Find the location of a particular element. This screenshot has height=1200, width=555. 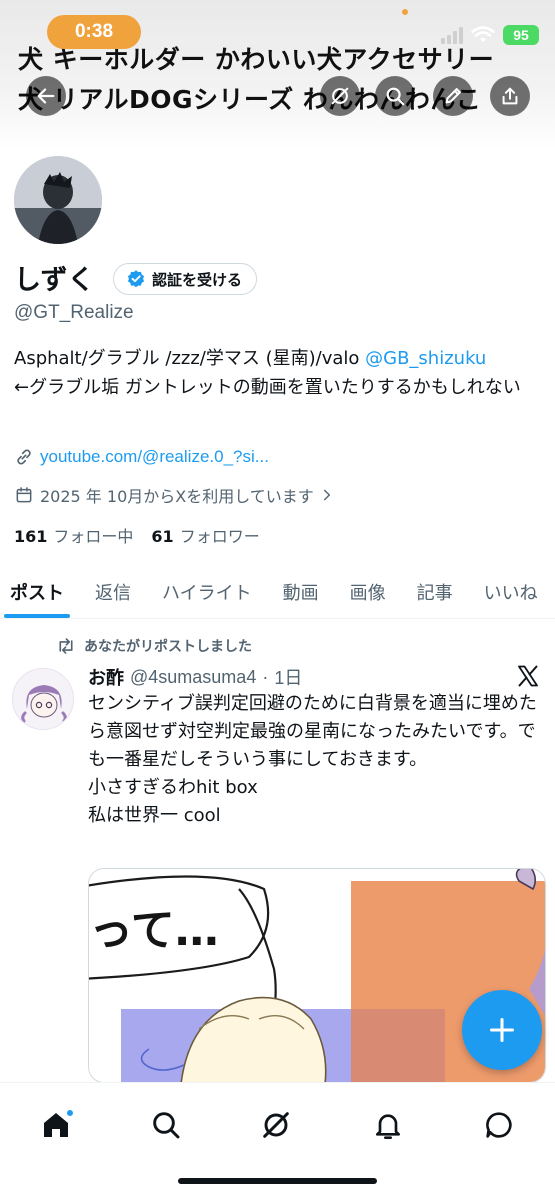

joined-date-row: 2025 年 10月からXを利用しています is located at coordinates (174, 495).